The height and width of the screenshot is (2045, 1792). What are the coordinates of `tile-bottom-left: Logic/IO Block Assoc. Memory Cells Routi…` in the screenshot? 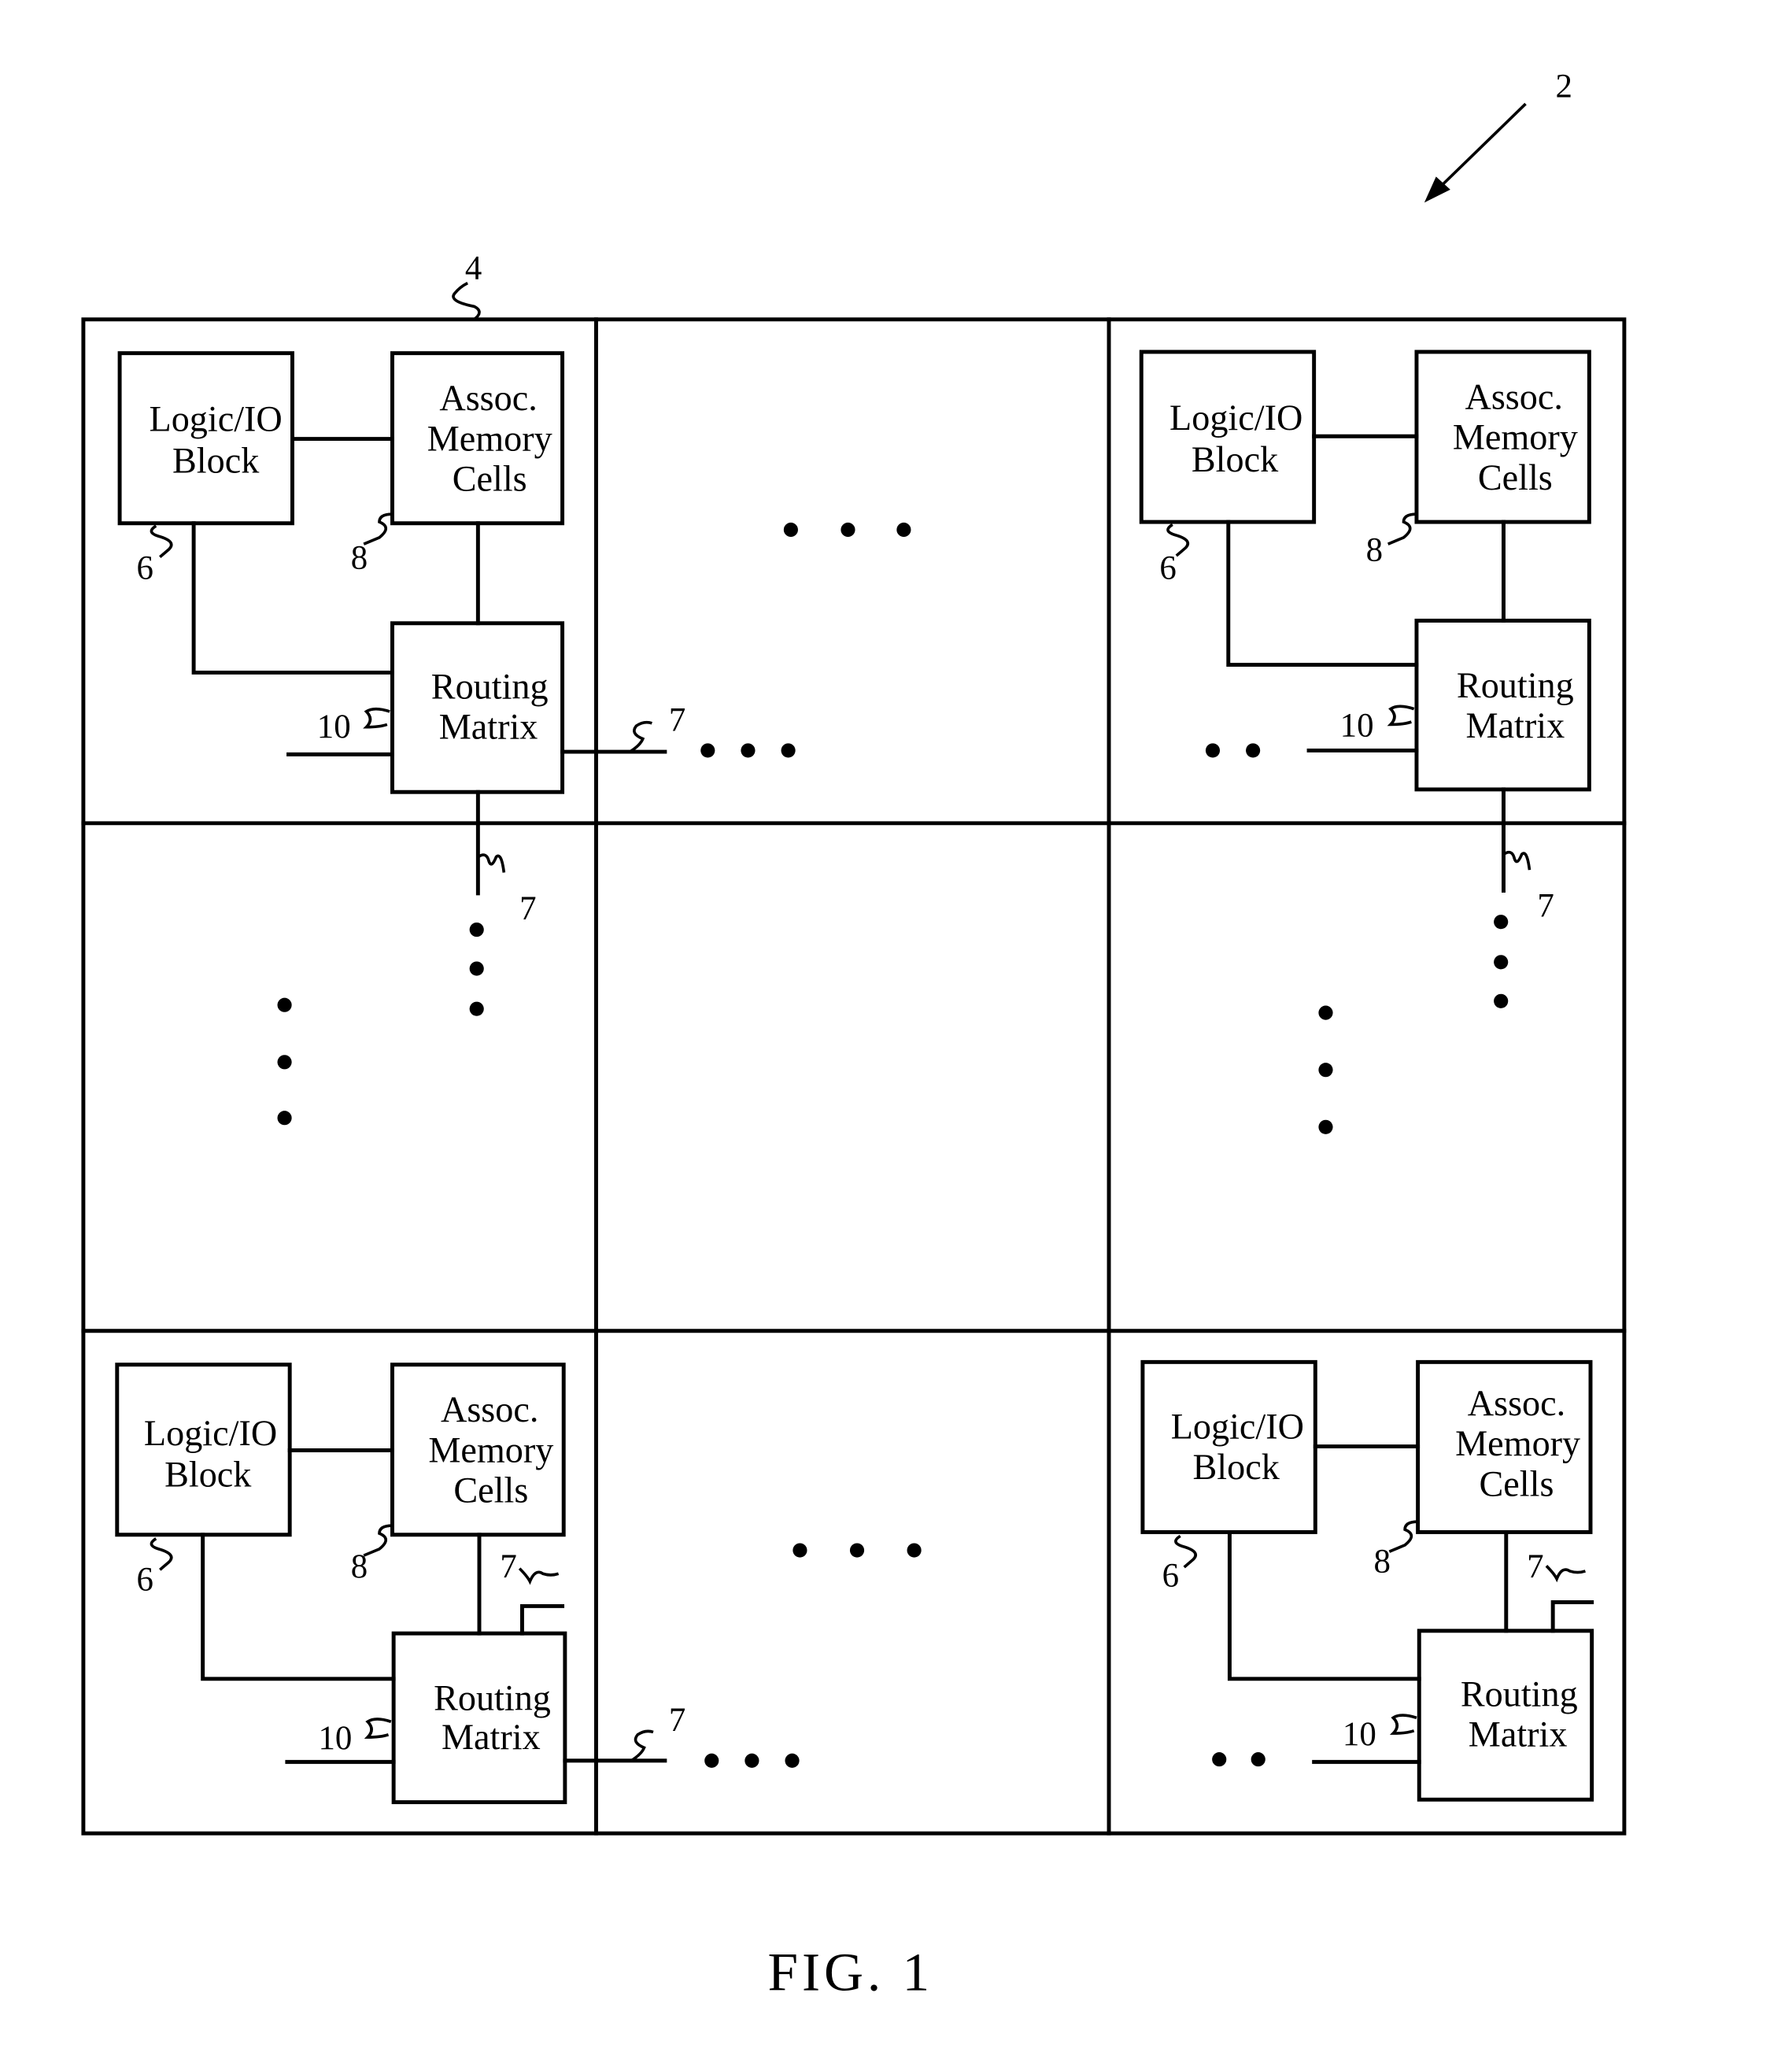 It's located at (400, 1584).